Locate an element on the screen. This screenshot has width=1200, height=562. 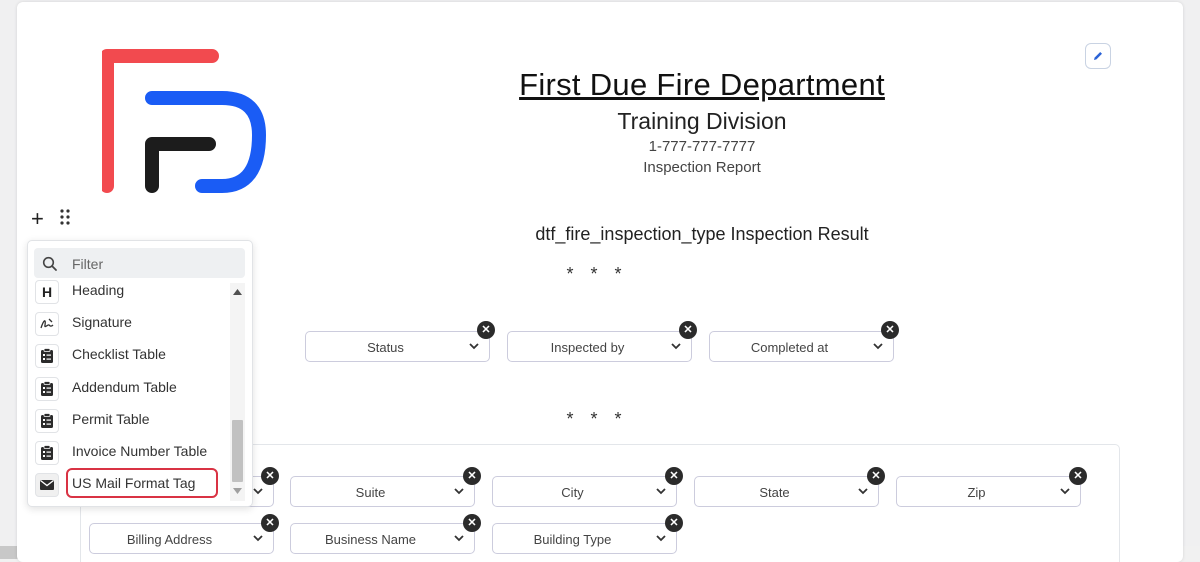
heading-icon: H is located at coordinates (47, 292).